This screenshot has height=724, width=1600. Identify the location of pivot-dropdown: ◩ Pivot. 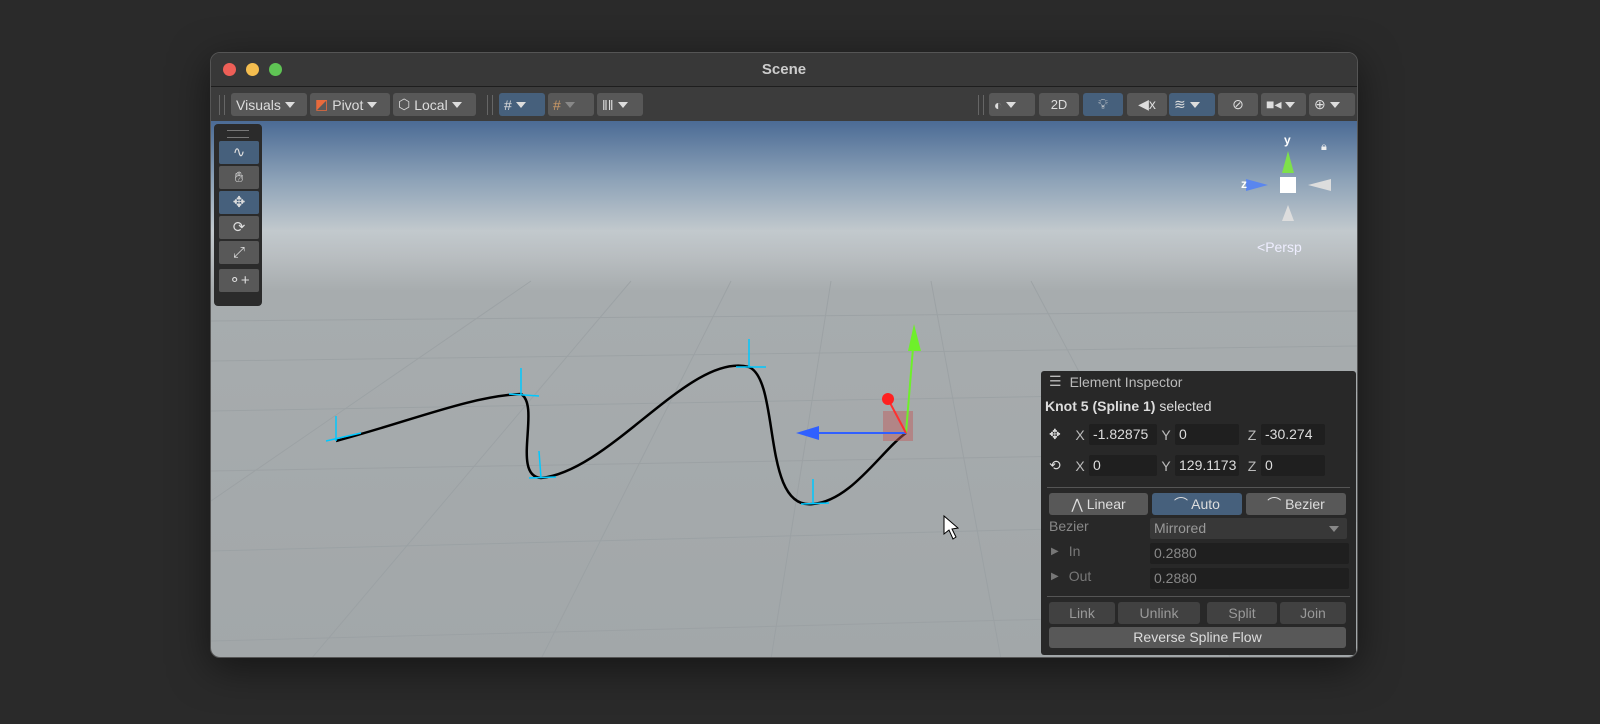
(350, 104).